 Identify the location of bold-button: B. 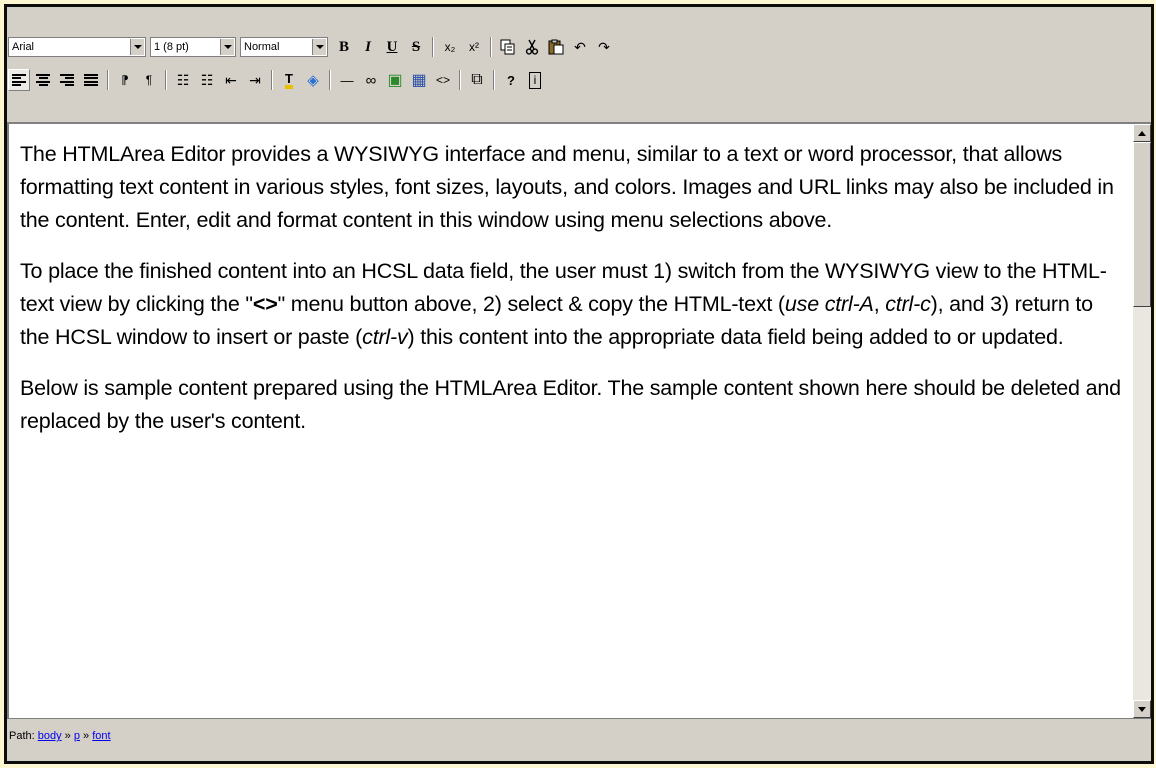
(344, 47).